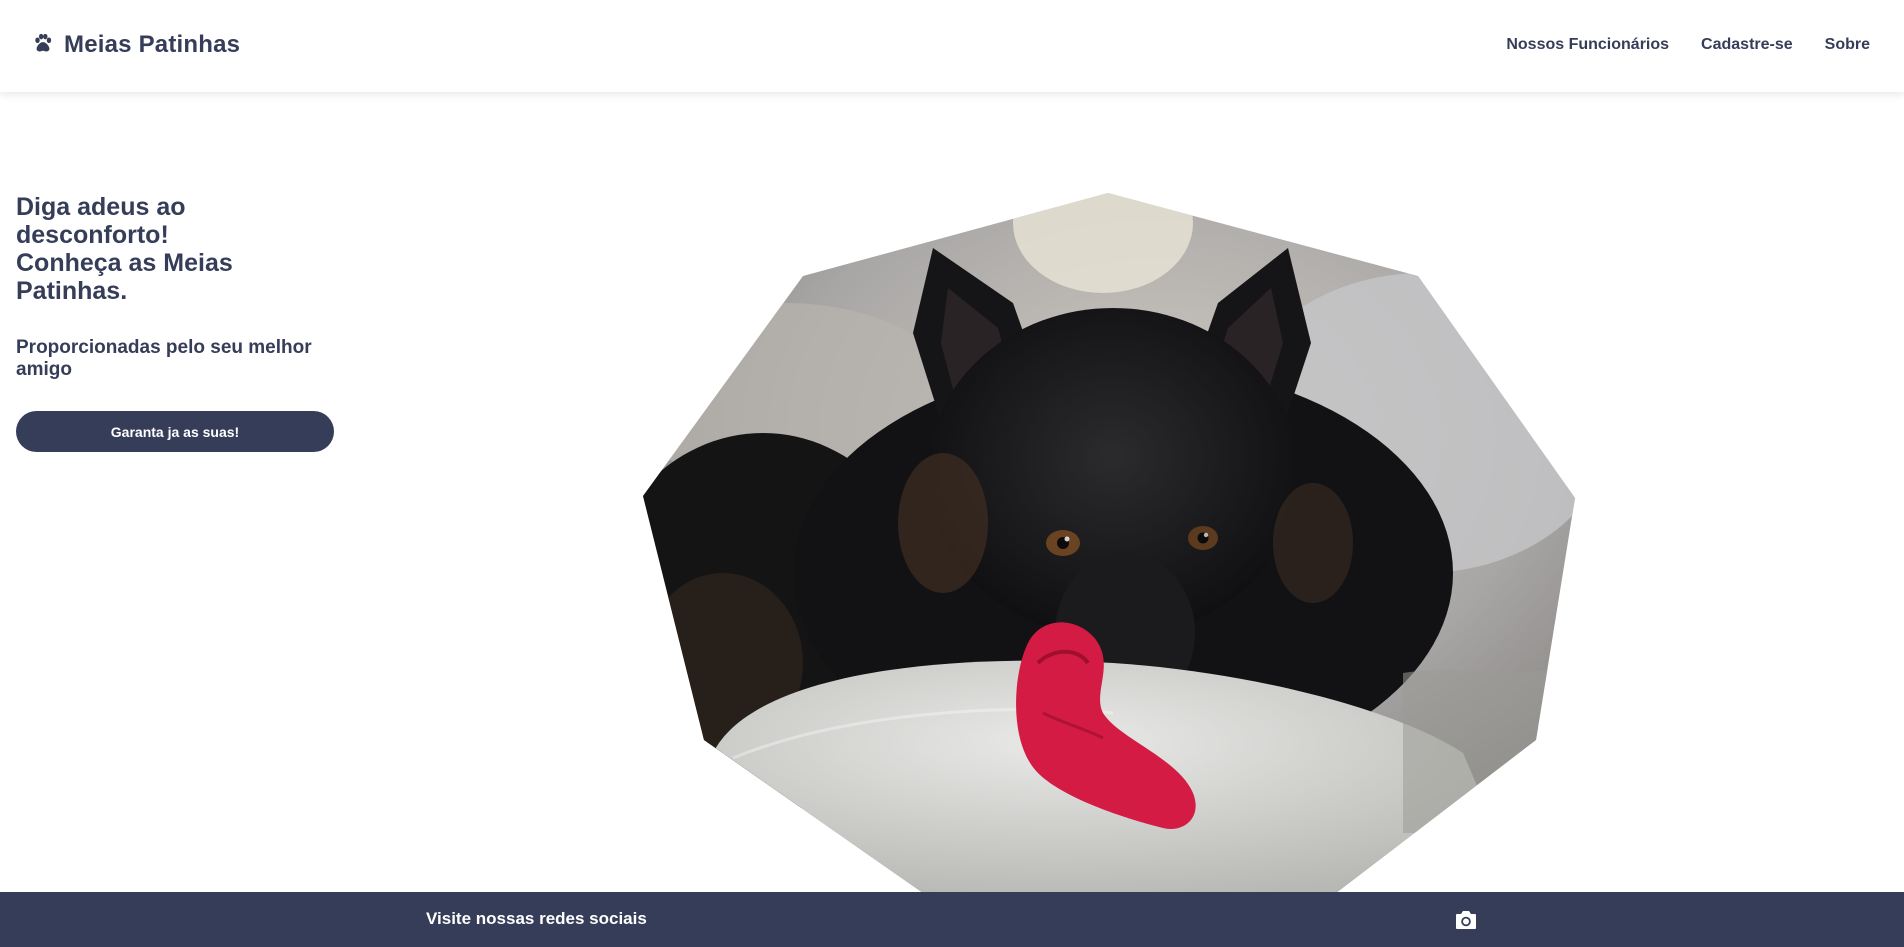 The width and height of the screenshot is (1904, 947). Describe the element at coordinates (1466, 920) in the screenshot. I see `camera-icon` at that location.